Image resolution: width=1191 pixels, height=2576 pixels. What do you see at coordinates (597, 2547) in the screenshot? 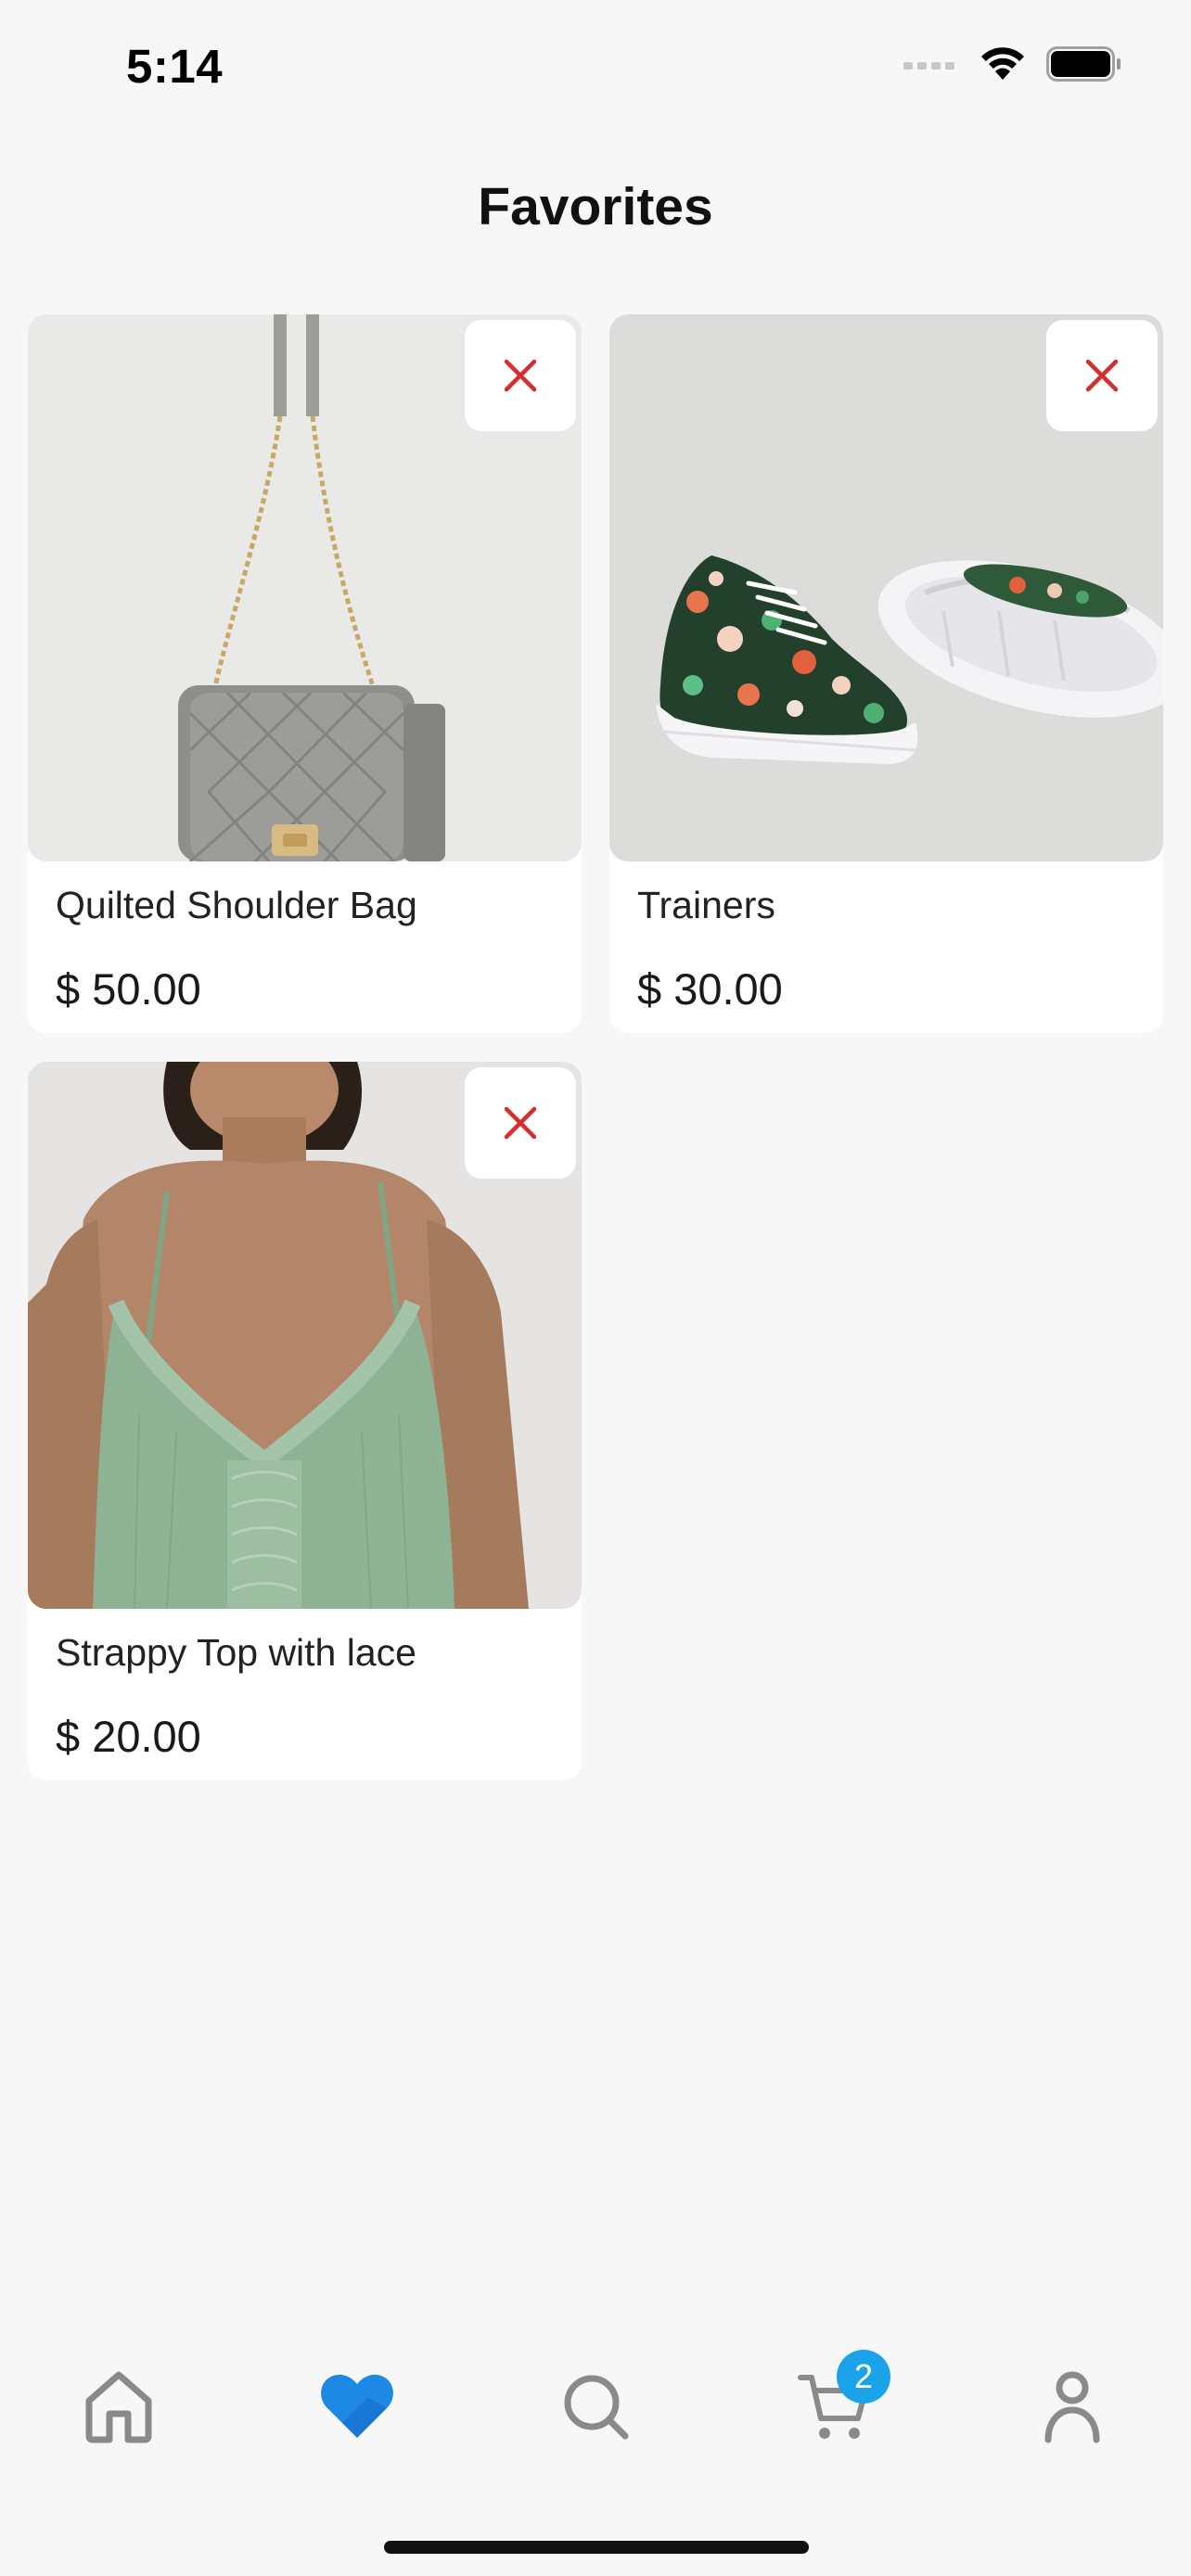
I see `home-indicator` at bounding box center [597, 2547].